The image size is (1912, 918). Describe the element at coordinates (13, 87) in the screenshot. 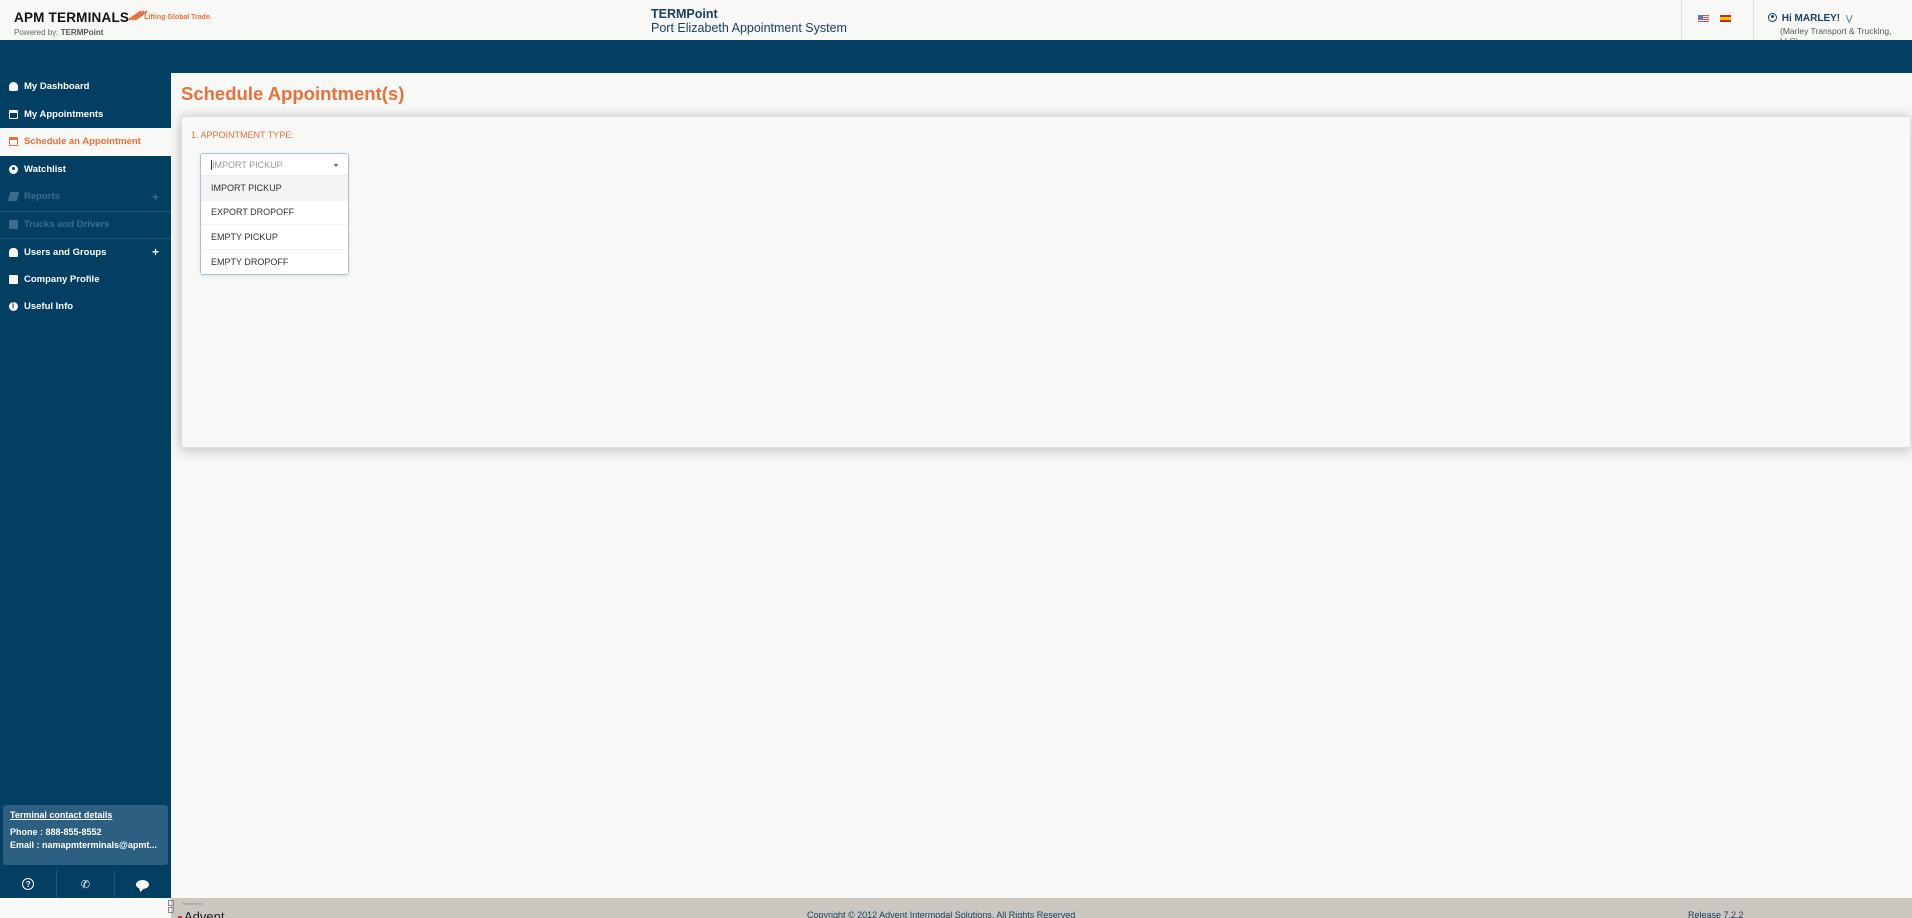

I see `dashboard-icon` at that location.